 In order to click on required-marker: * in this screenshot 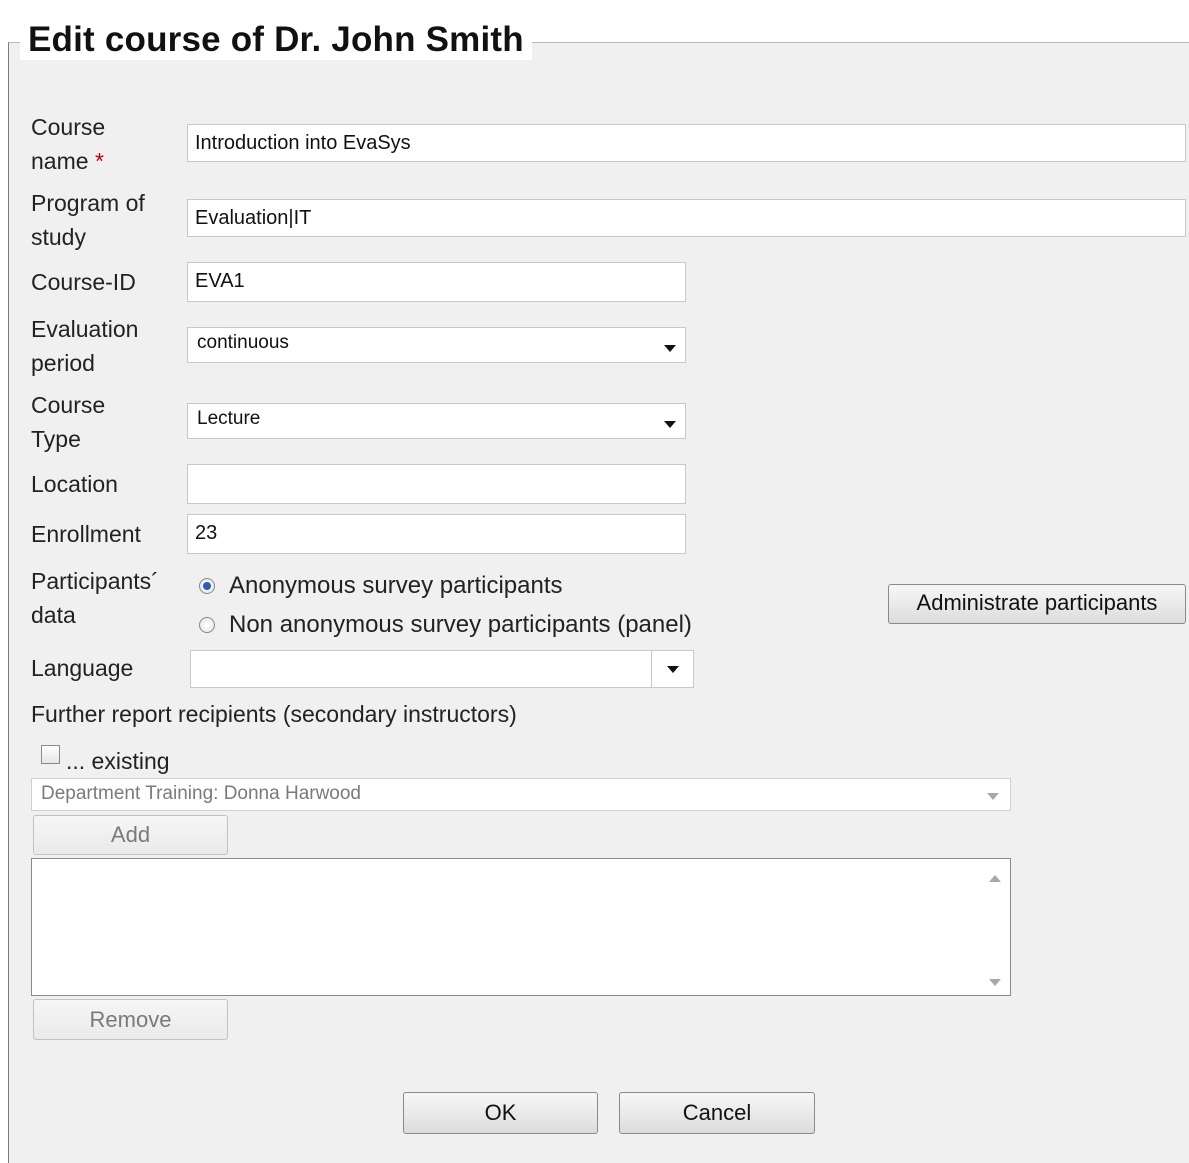, I will do `click(99, 161)`.